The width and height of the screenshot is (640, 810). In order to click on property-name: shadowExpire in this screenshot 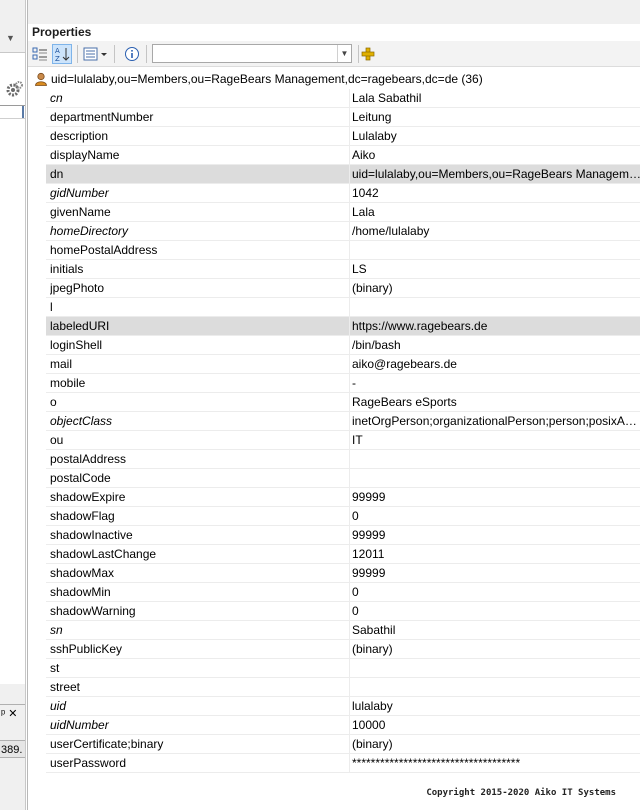, I will do `click(88, 497)`.